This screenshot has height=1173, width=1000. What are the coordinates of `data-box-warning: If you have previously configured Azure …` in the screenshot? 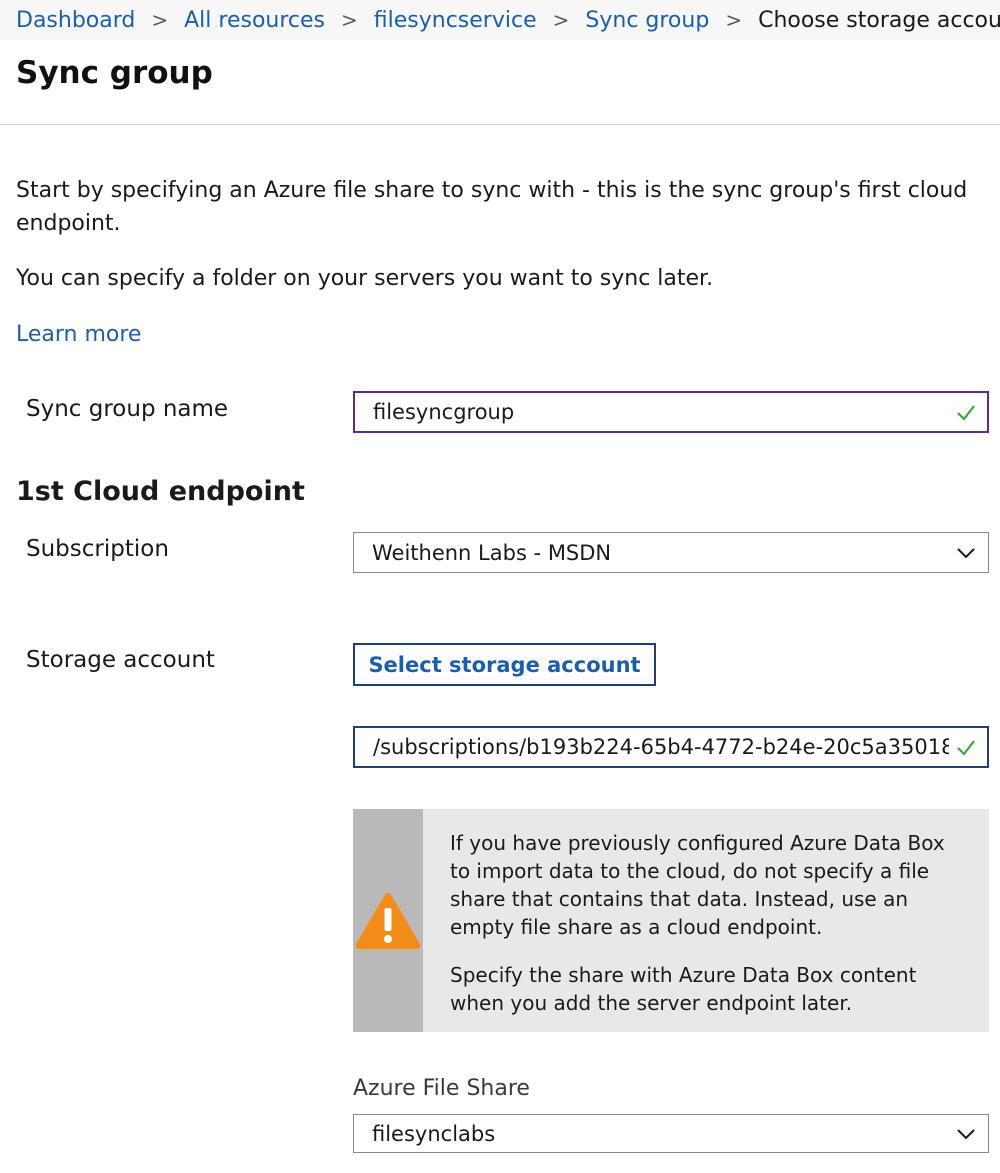 It's located at (671, 920).